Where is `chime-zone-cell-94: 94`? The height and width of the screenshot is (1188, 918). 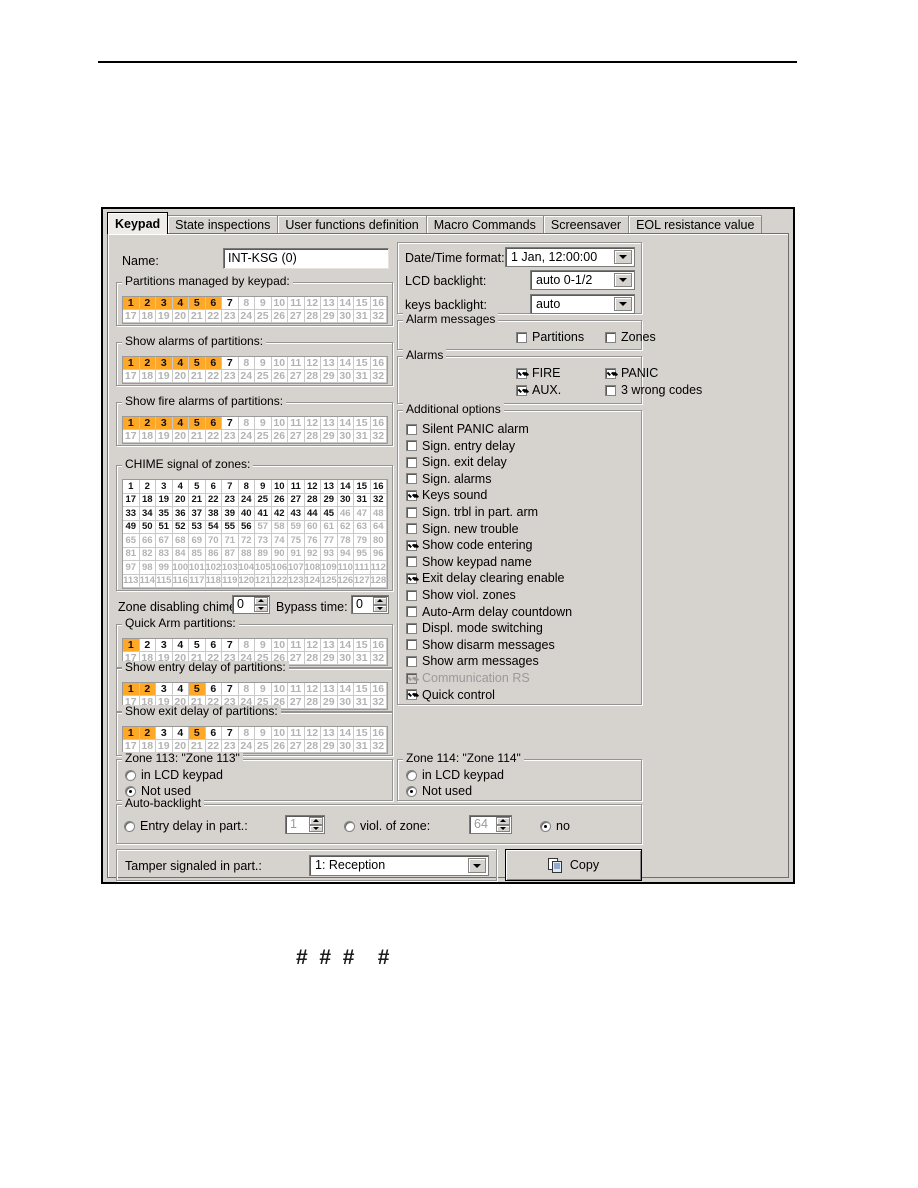
chime-zone-cell-94: 94 is located at coordinates (345, 554).